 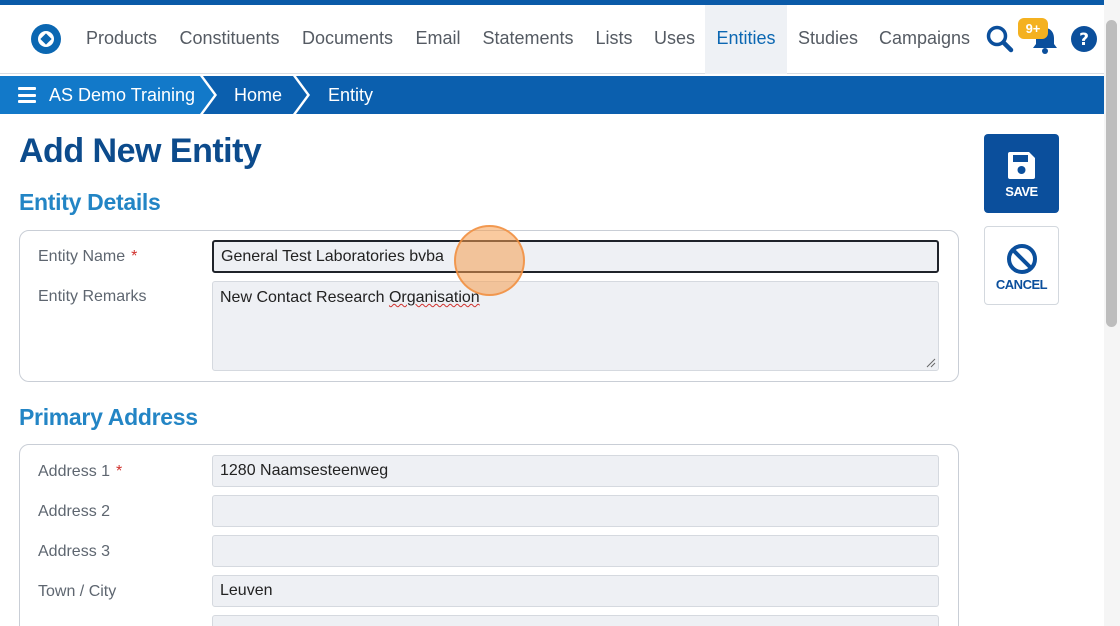 I want to click on entity-name-input, so click(x=575, y=256).